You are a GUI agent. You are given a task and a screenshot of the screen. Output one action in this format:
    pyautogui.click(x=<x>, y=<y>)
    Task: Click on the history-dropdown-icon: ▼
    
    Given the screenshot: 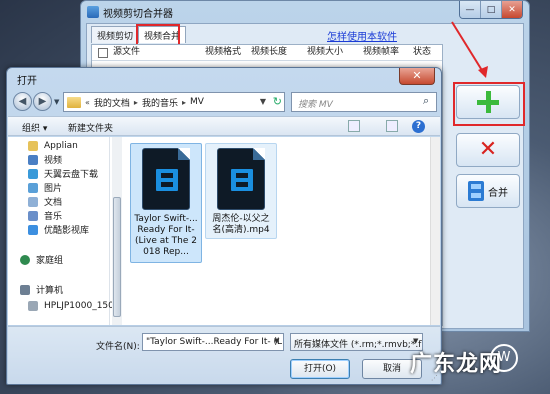 What is the action you would take?
    pyautogui.click(x=56, y=102)
    